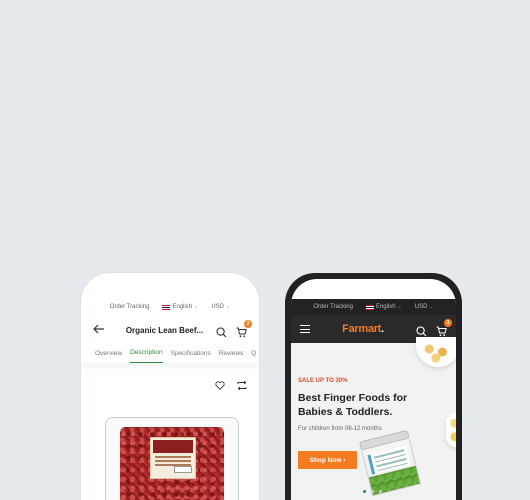 The width and height of the screenshot is (530, 500). I want to click on back-arrow-icon, so click(100, 330).